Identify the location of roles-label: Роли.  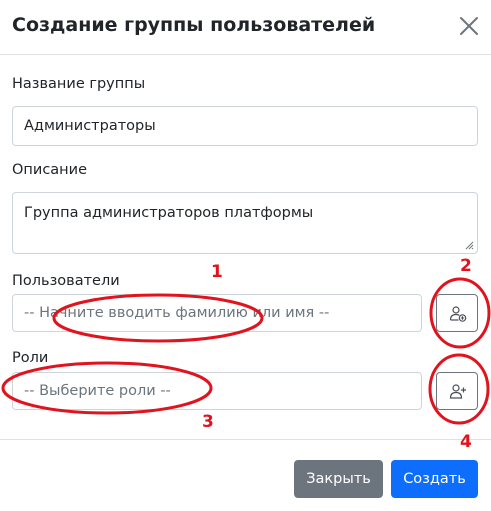
(30, 358).